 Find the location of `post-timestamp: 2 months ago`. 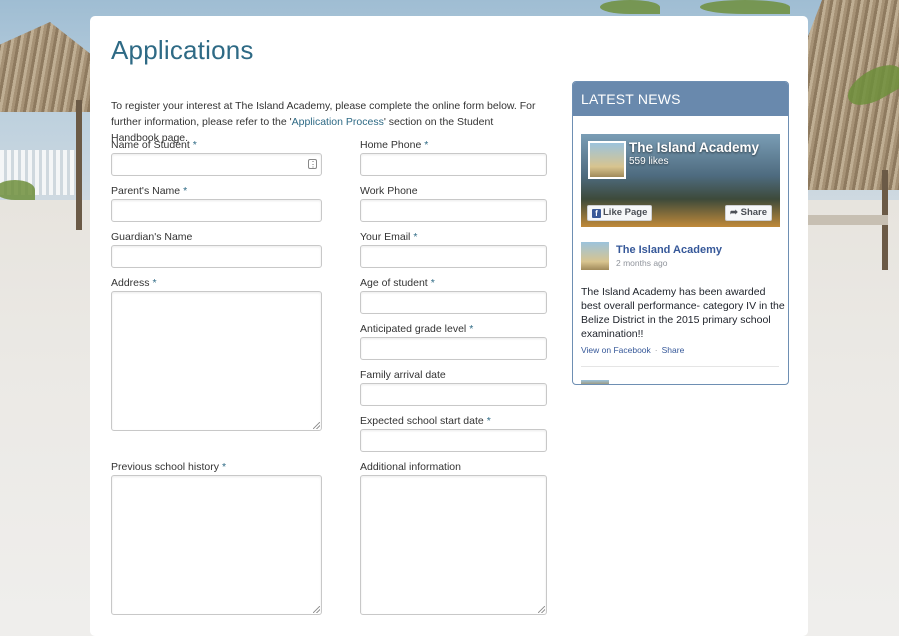

post-timestamp: 2 months ago is located at coordinates (642, 263).